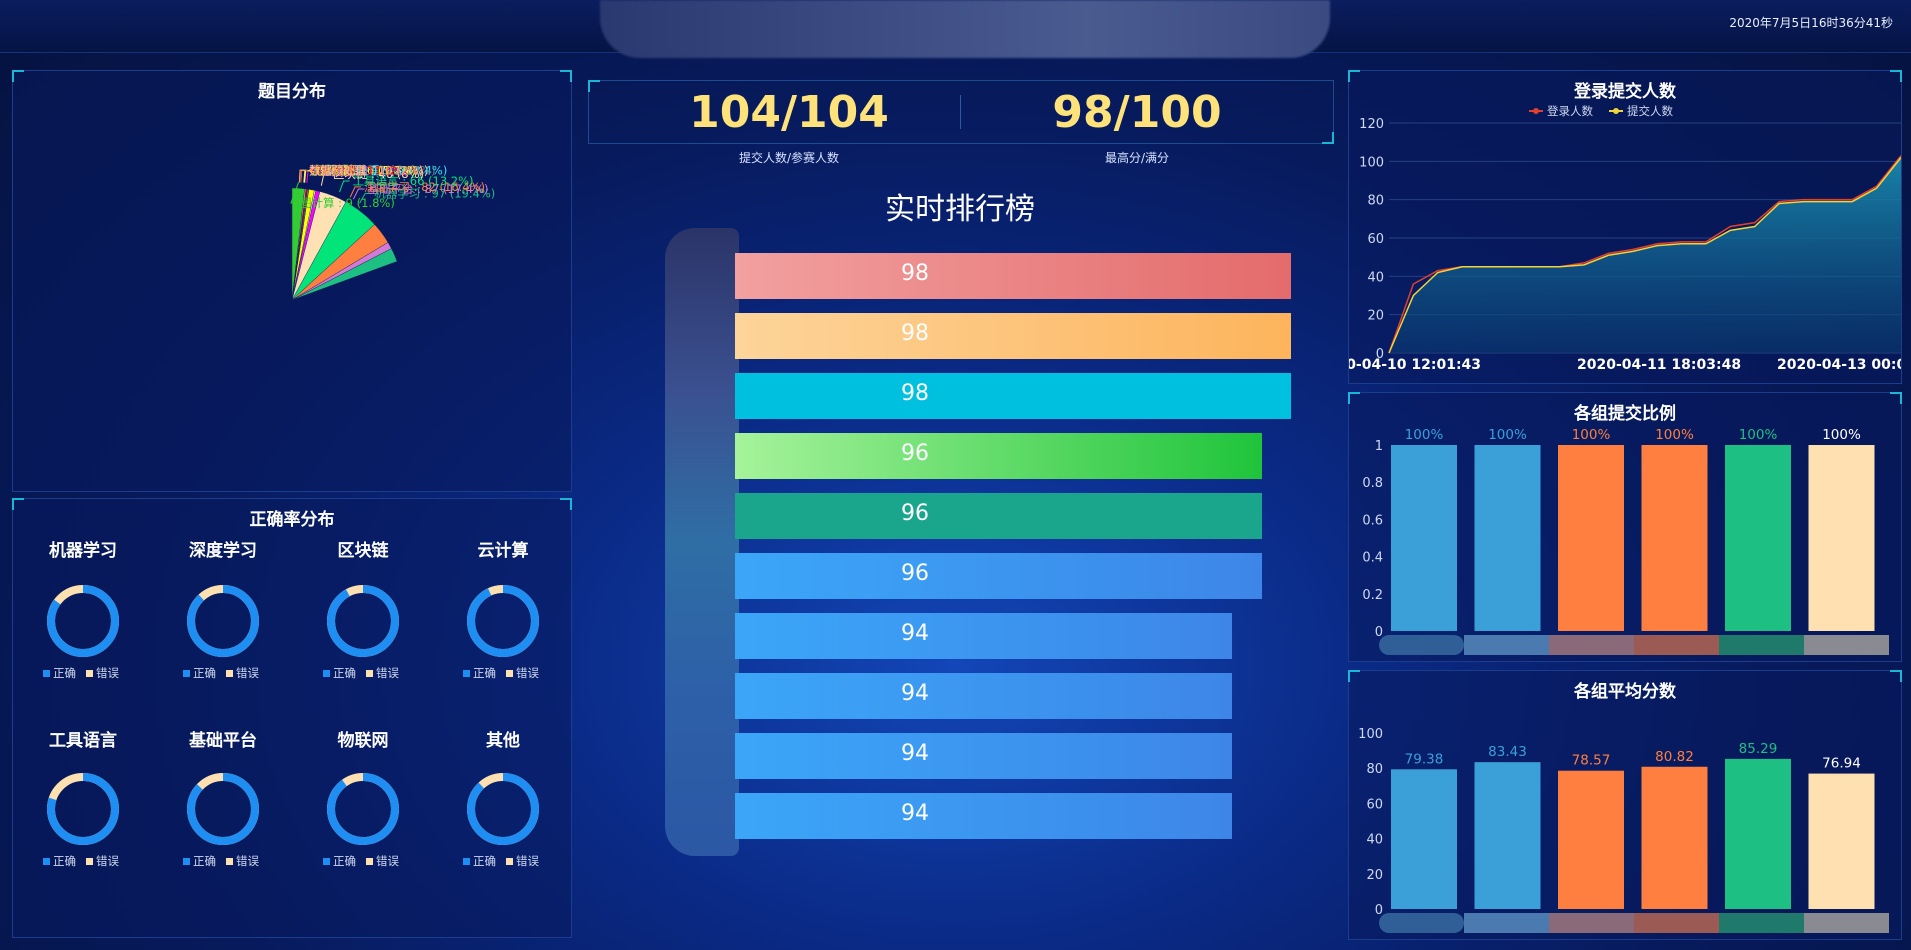 This screenshot has width=1911, height=950. I want to click on legend-correct-6: 正确, so click(344, 861).